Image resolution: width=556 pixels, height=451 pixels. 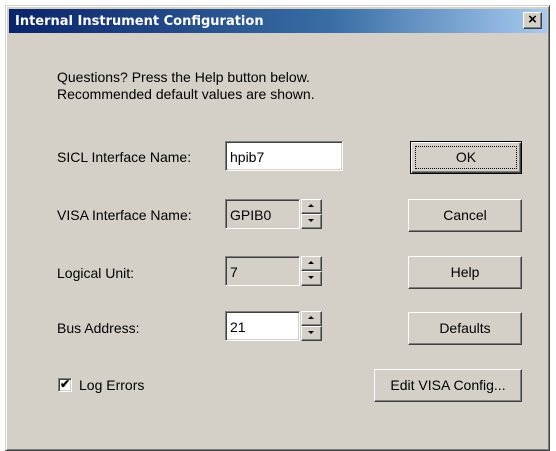 I want to click on sicl-label: SICL Interface Name:, so click(x=124, y=157).